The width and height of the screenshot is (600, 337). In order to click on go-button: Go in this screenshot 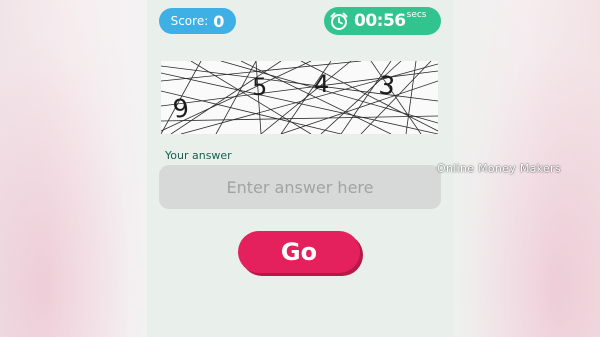, I will do `click(299, 252)`.